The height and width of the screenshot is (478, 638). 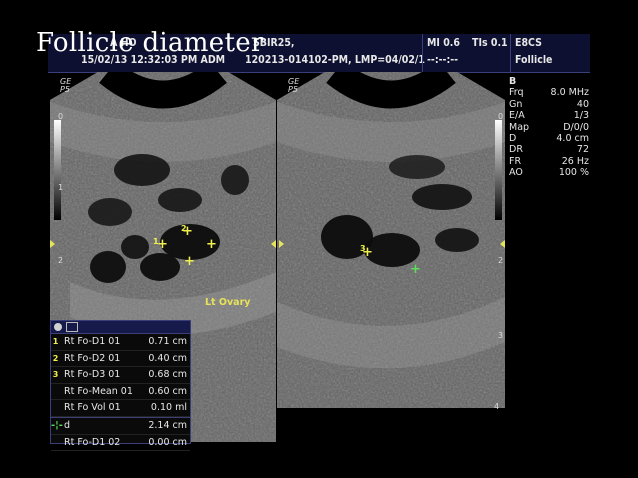 What do you see at coordinates (57, 425) in the screenshot?
I see `distance-caliper-icon: -¦-` at bounding box center [57, 425].